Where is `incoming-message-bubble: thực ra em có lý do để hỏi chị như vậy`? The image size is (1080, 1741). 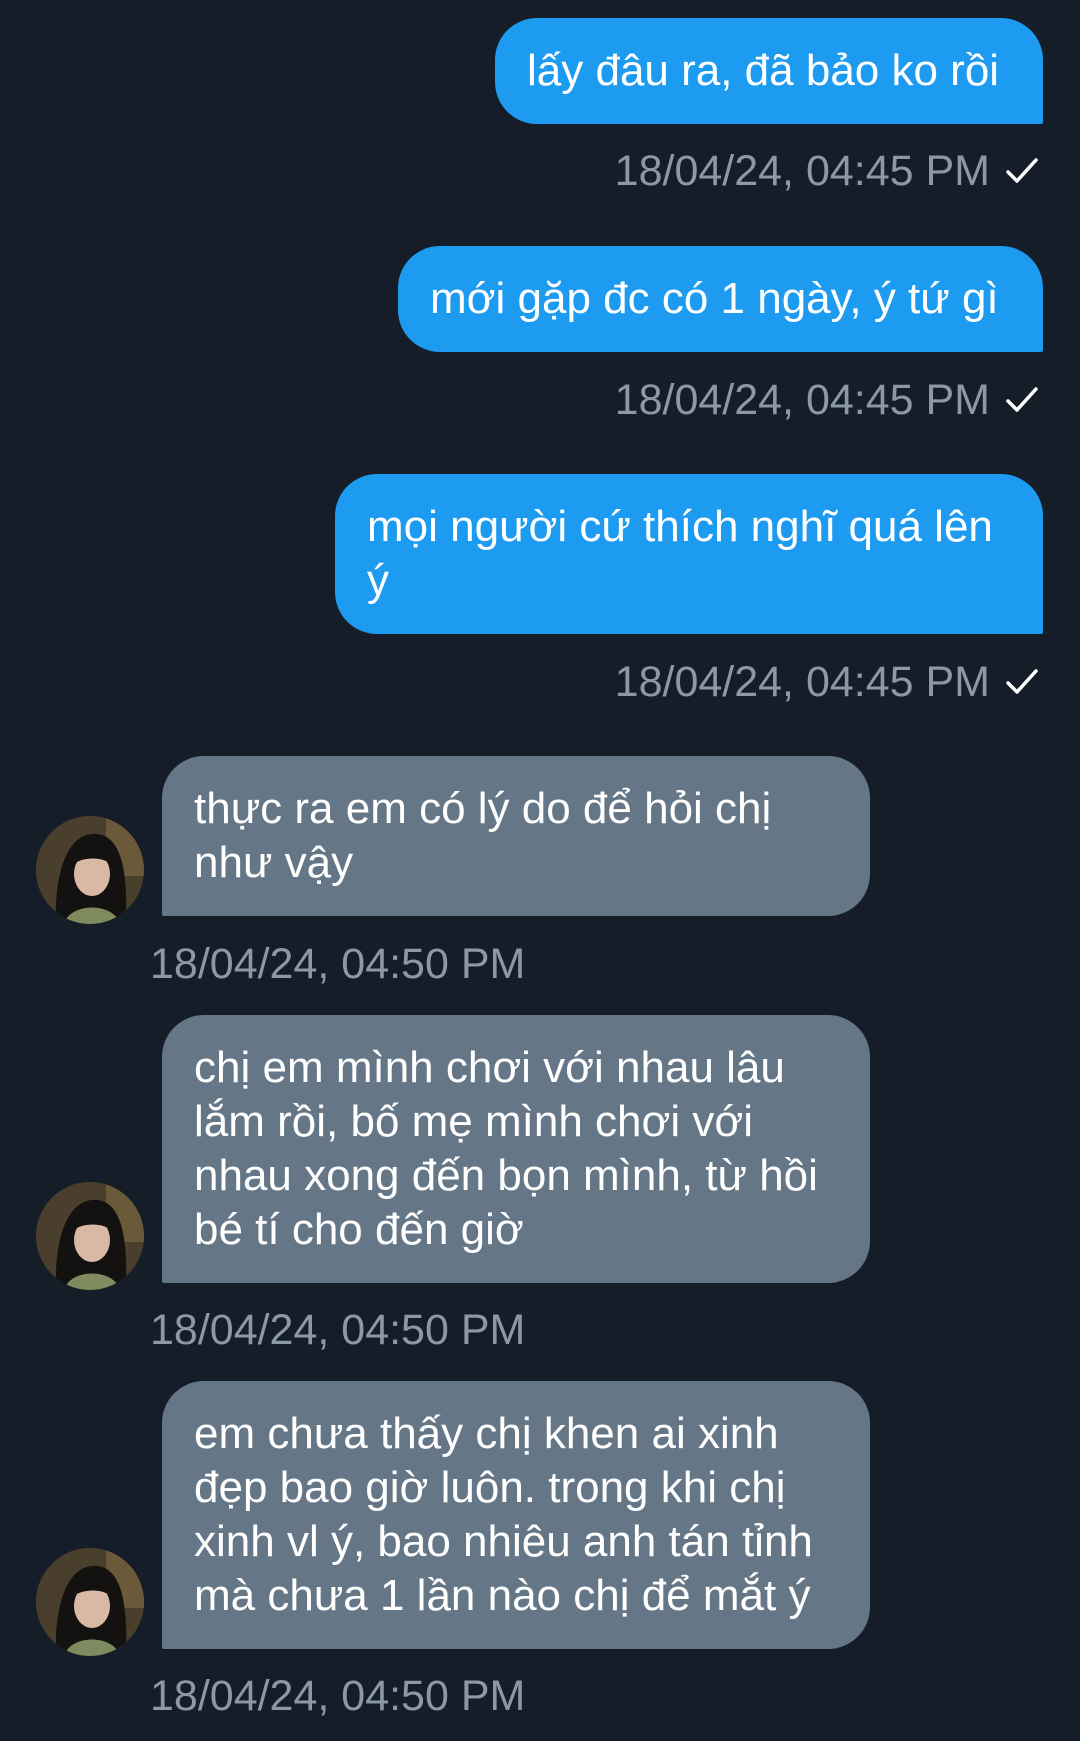
incoming-message-bubble: thực ra em có lý do để hỏi chị như vậy is located at coordinates (516, 836).